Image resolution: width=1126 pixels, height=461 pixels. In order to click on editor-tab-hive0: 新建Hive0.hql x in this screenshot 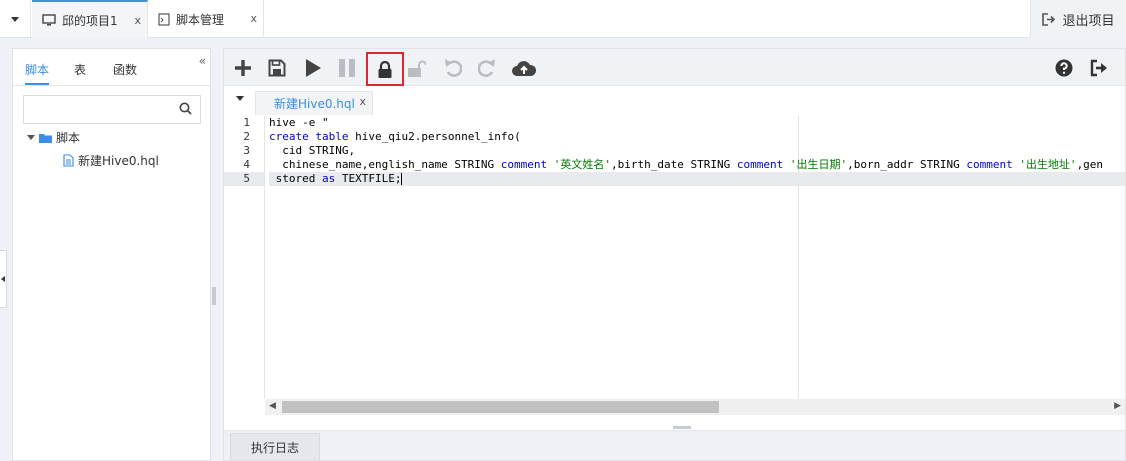, I will do `click(314, 103)`.